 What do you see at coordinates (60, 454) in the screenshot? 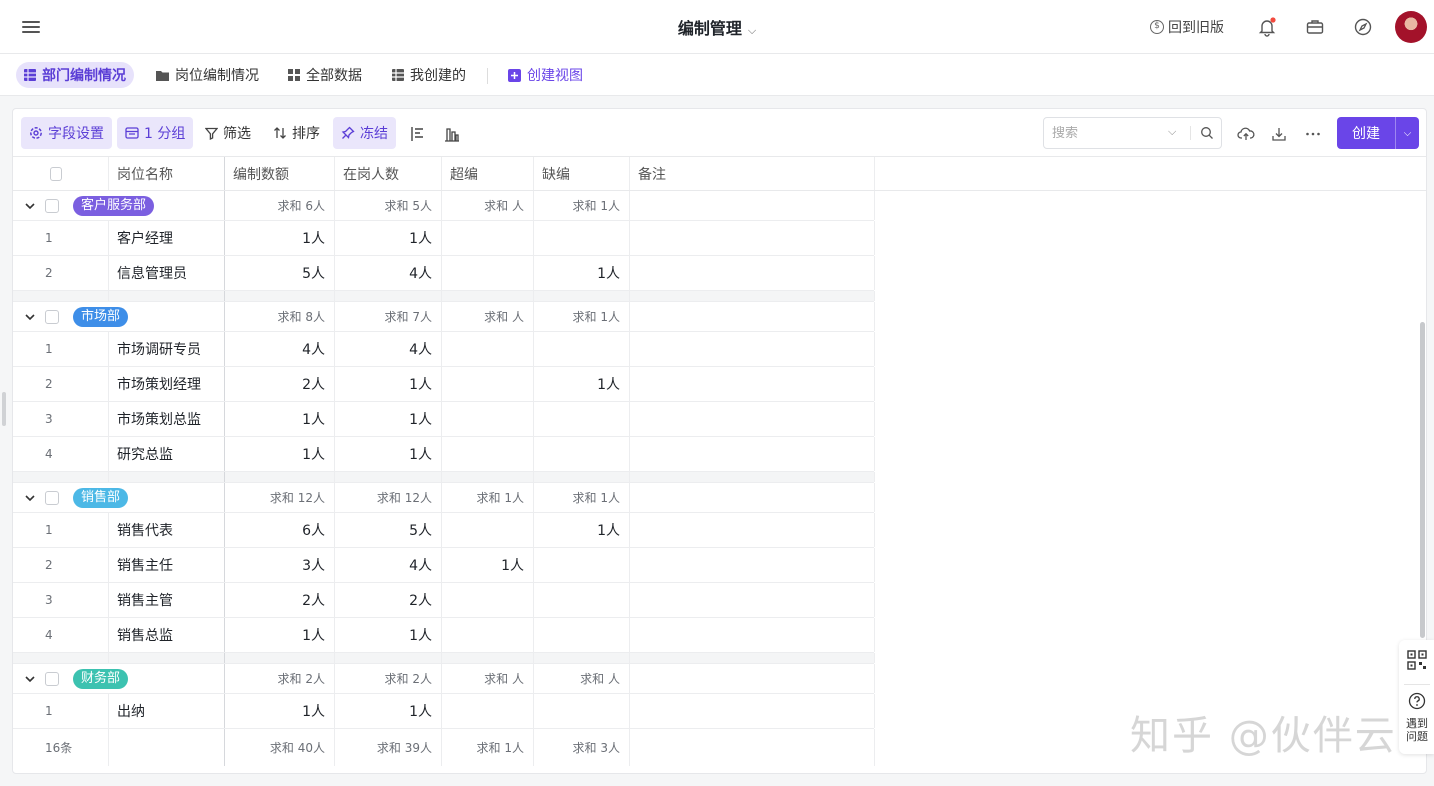
I see `row-index: 4` at bounding box center [60, 454].